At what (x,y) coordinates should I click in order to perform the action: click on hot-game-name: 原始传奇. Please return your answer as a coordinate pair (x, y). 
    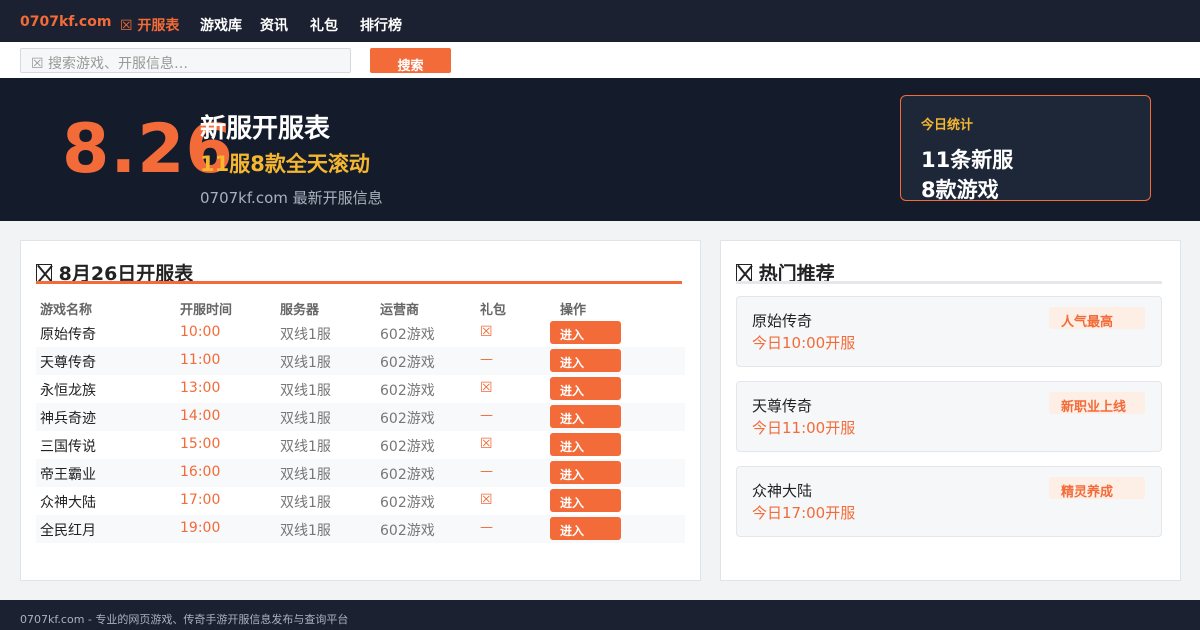
    Looking at the image, I should click on (782, 321).